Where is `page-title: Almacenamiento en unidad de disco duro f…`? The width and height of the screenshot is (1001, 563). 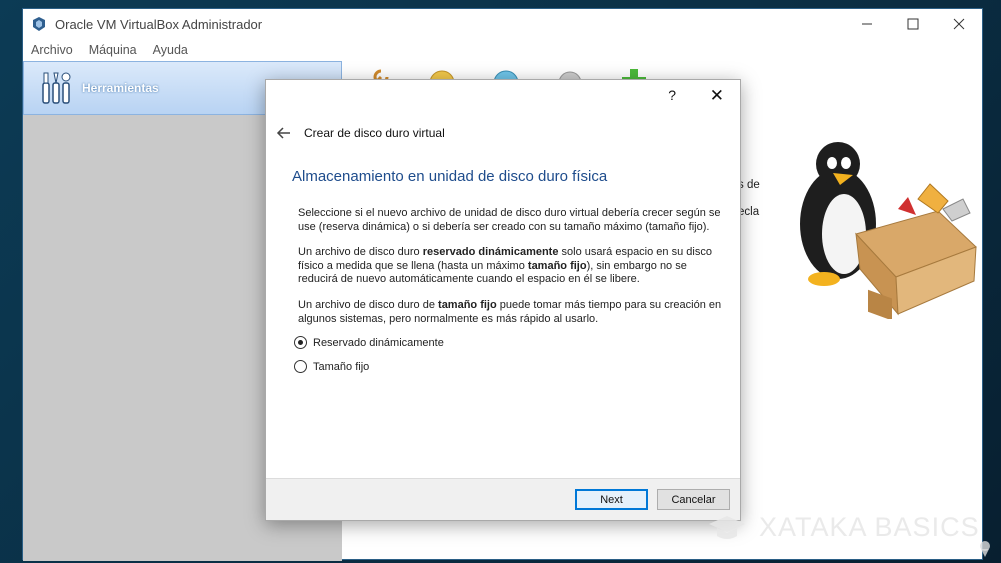
page-title: Almacenamiento en unidad de disco duro f… is located at coordinates (450, 176).